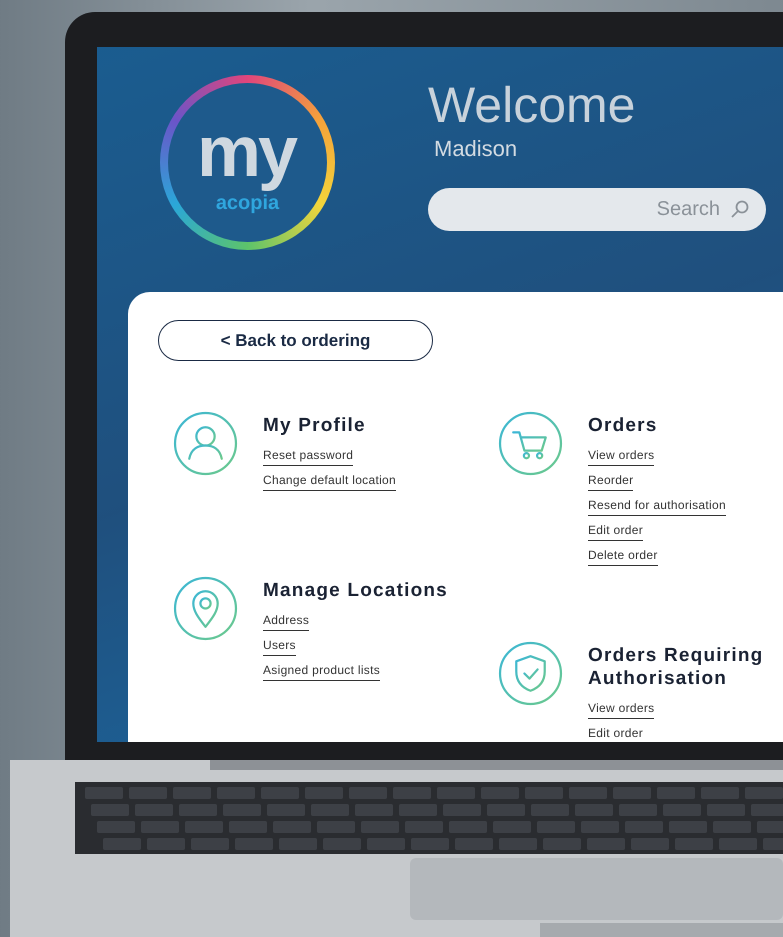  What do you see at coordinates (248, 203) in the screenshot?
I see `logo-subtext: acopia` at bounding box center [248, 203].